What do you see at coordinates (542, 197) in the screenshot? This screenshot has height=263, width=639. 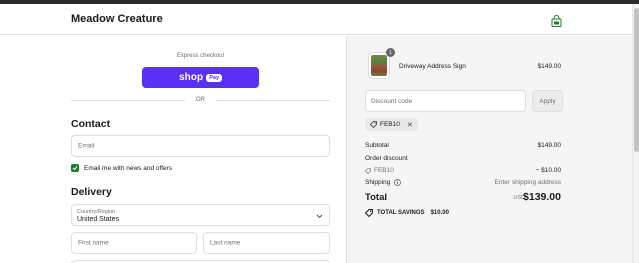 I see `total-value: $139.00` at bounding box center [542, 197].